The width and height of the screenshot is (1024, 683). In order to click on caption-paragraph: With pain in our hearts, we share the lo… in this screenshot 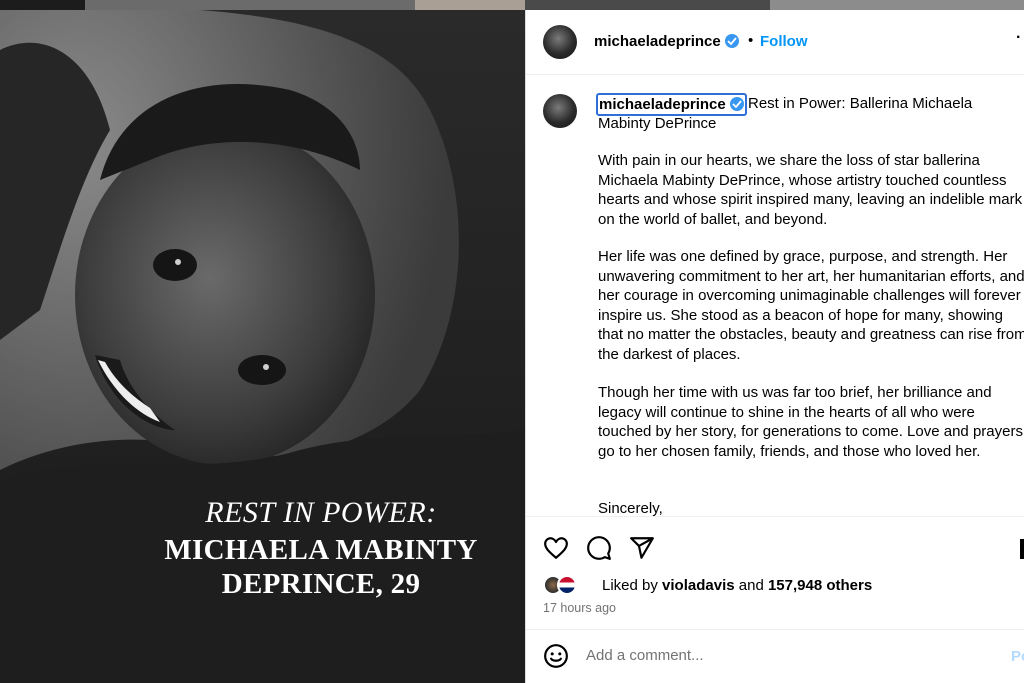, I will do `click(810, 190)`.